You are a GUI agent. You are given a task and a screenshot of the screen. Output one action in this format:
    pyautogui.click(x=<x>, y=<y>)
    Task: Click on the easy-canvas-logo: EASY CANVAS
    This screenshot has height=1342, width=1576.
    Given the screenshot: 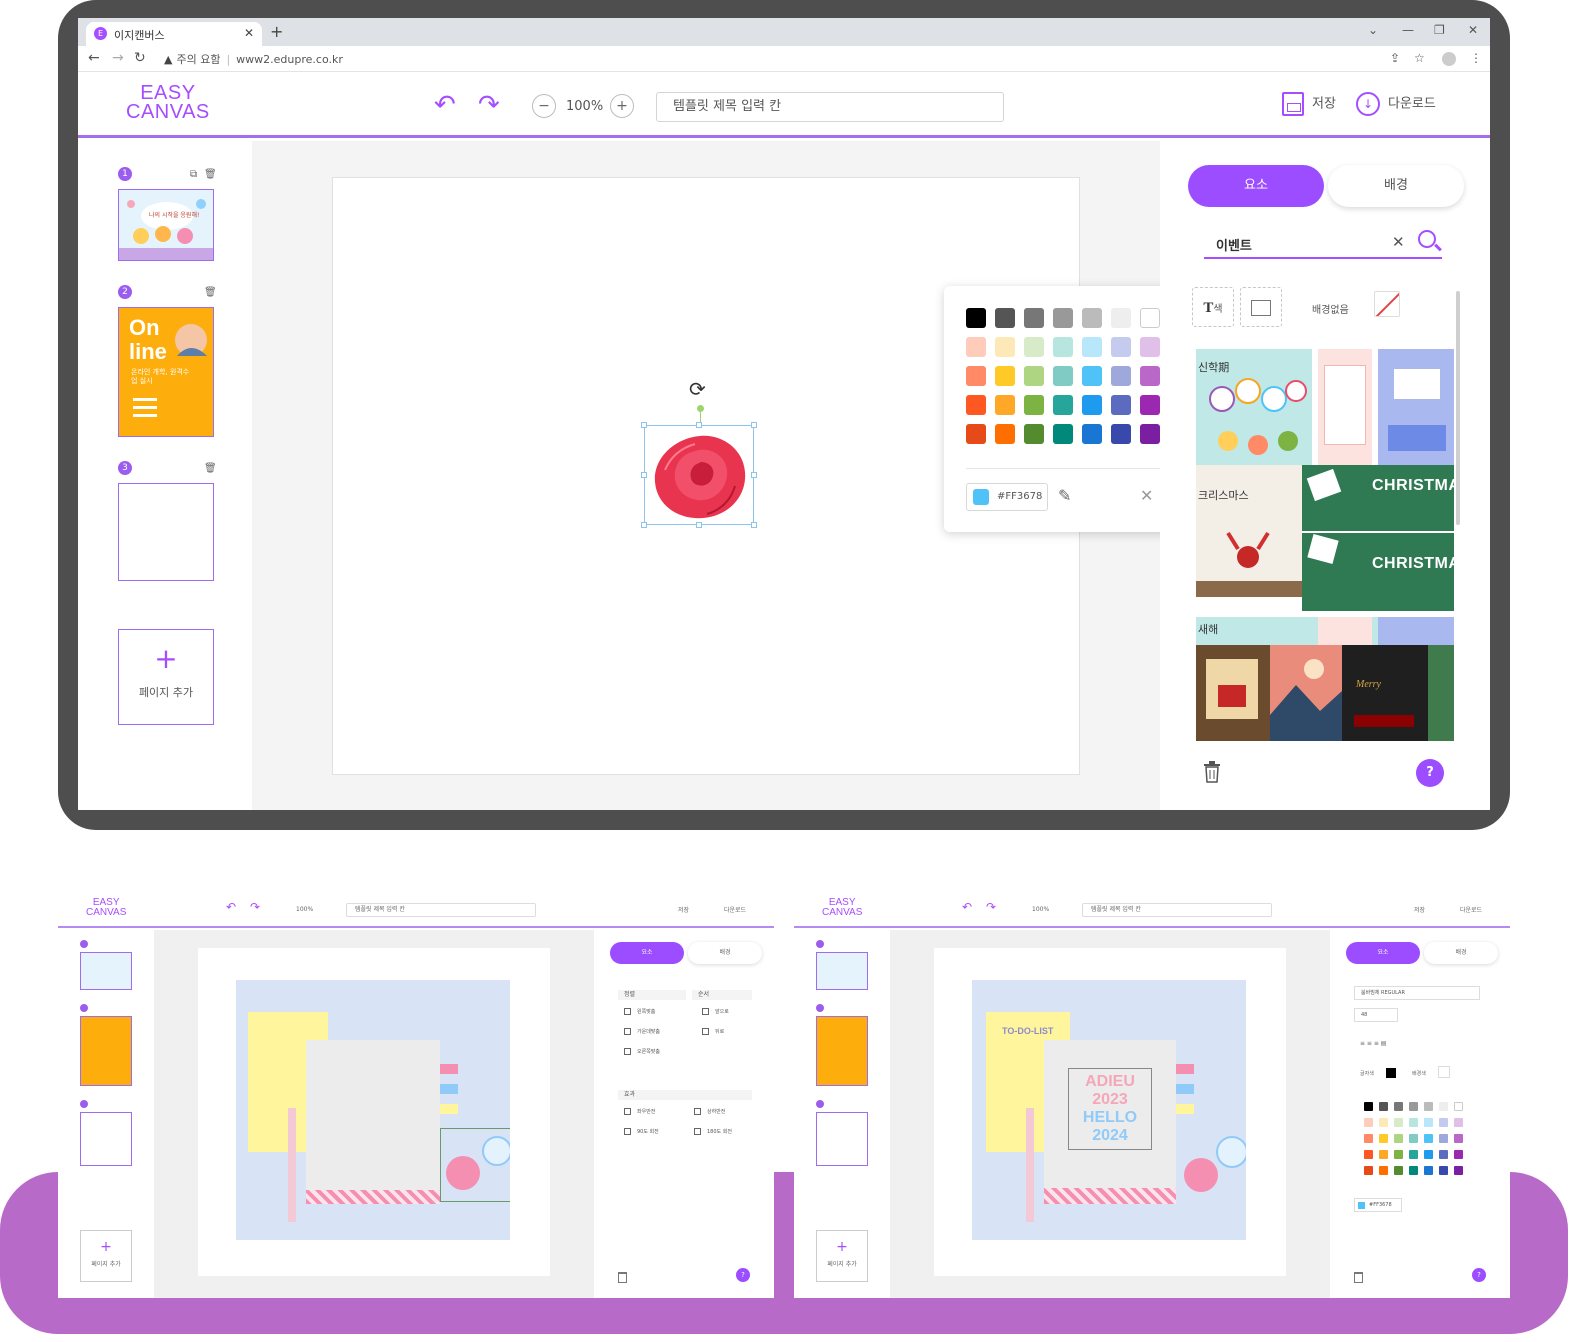 What is the action you would take?
    pyautogui.click(x=168, y=102)
    